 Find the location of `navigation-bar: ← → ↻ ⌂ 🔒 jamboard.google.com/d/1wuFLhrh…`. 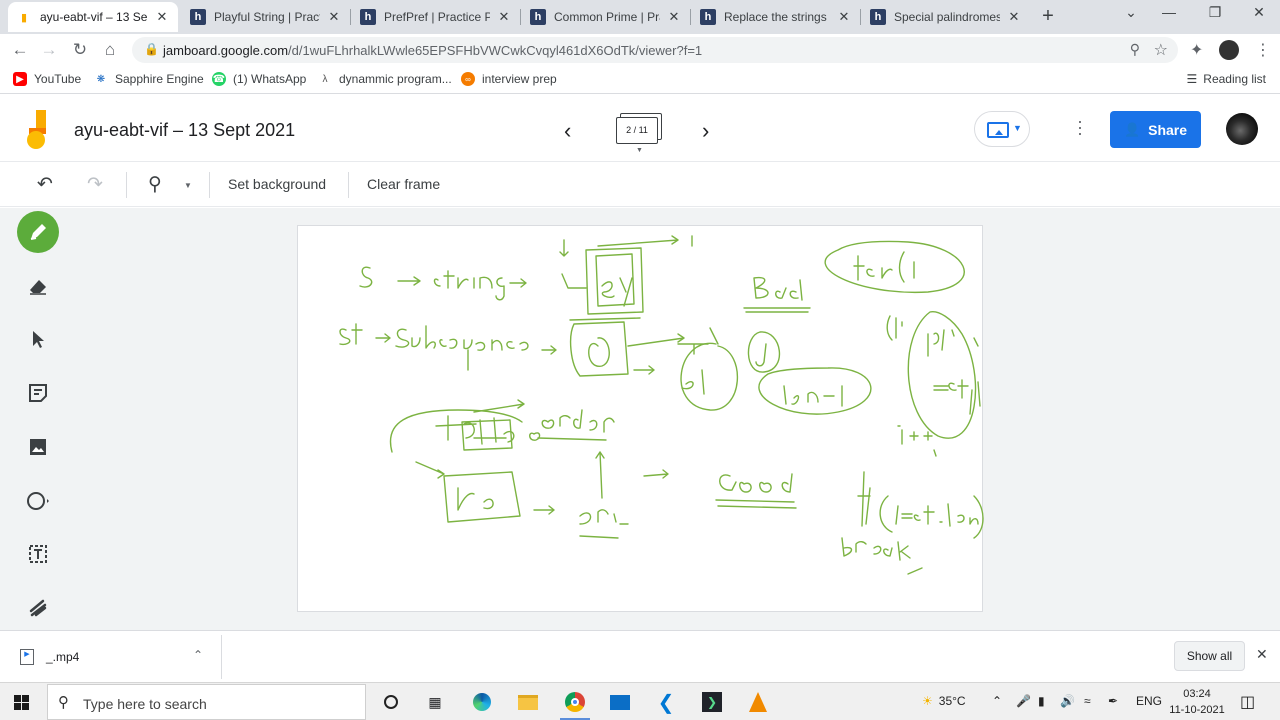

navigation-bar: ← → ↻ ⌂ 🔒 jamboard.google.com/d/1wuFLhrh… is located at coordinates (640, 50).